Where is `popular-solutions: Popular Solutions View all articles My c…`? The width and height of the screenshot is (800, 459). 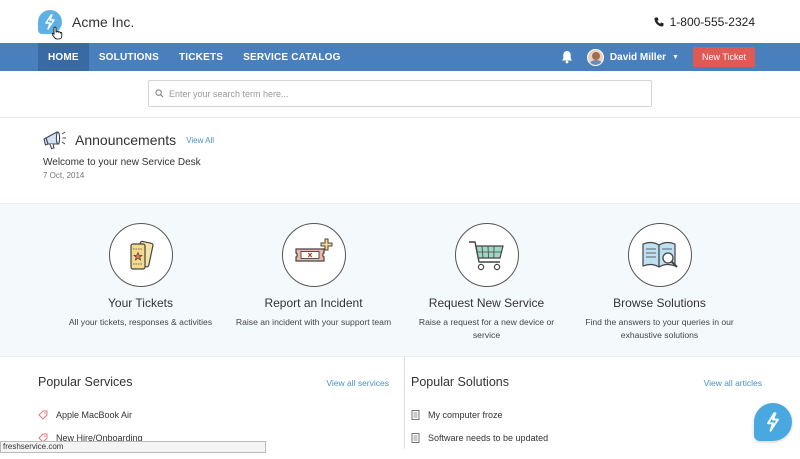 popular-solutions: Popular Solutions View all articles My c… is located at coordinates (583, 403).